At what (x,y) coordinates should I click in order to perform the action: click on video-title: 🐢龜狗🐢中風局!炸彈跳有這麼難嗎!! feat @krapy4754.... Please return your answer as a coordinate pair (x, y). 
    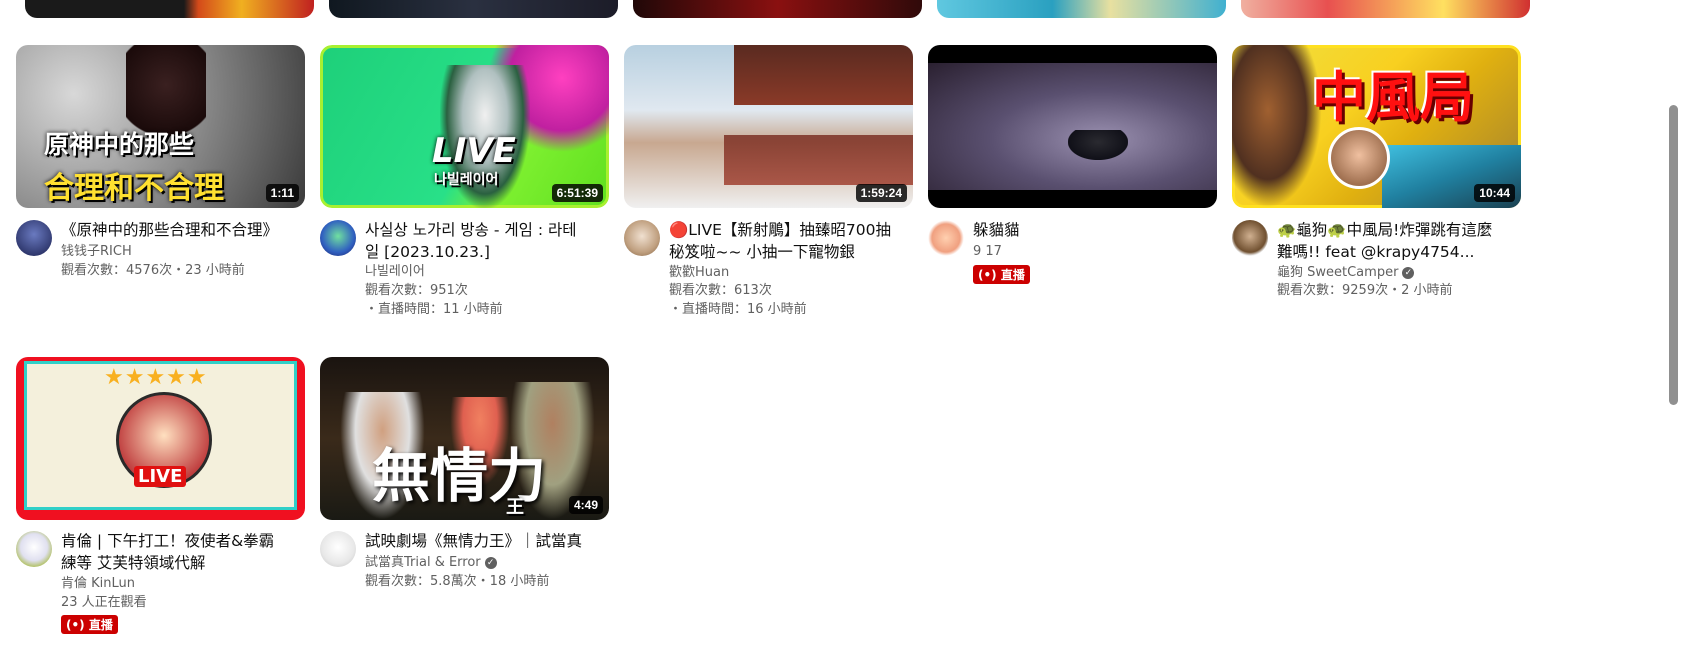
    Looking at the image, I should click on (1388, 241).